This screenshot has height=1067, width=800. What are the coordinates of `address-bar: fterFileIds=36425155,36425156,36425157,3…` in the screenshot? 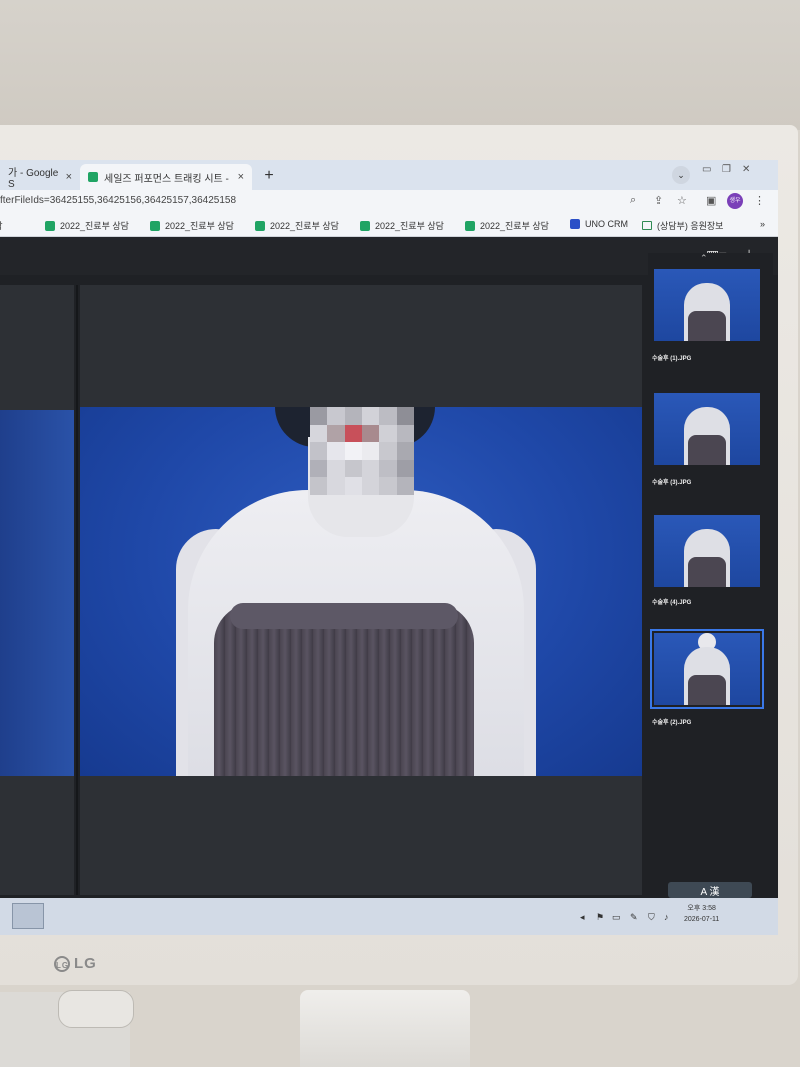 It's located at (389, 202).